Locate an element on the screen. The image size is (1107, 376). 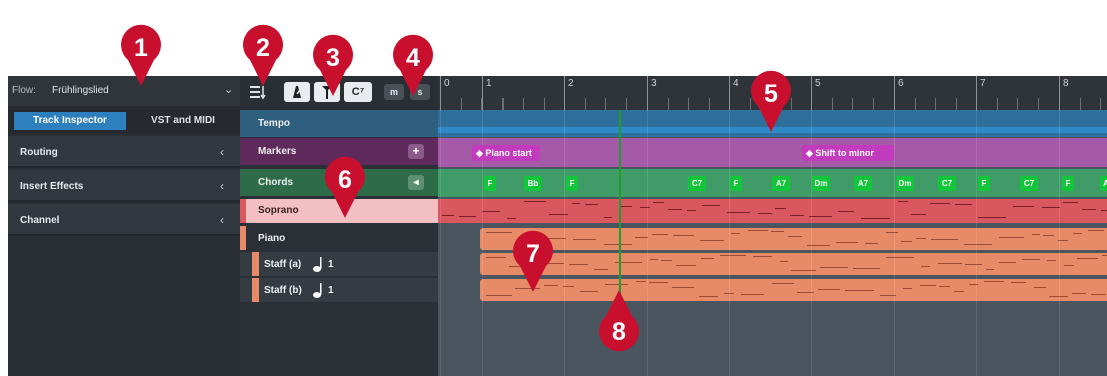
section-label: Channel is located at coordinates (40, 220).